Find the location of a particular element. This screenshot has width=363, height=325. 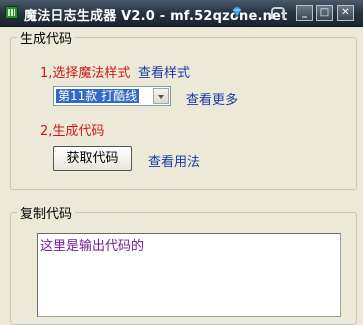

close-button: ✕ is located at coordinates (345, 13).